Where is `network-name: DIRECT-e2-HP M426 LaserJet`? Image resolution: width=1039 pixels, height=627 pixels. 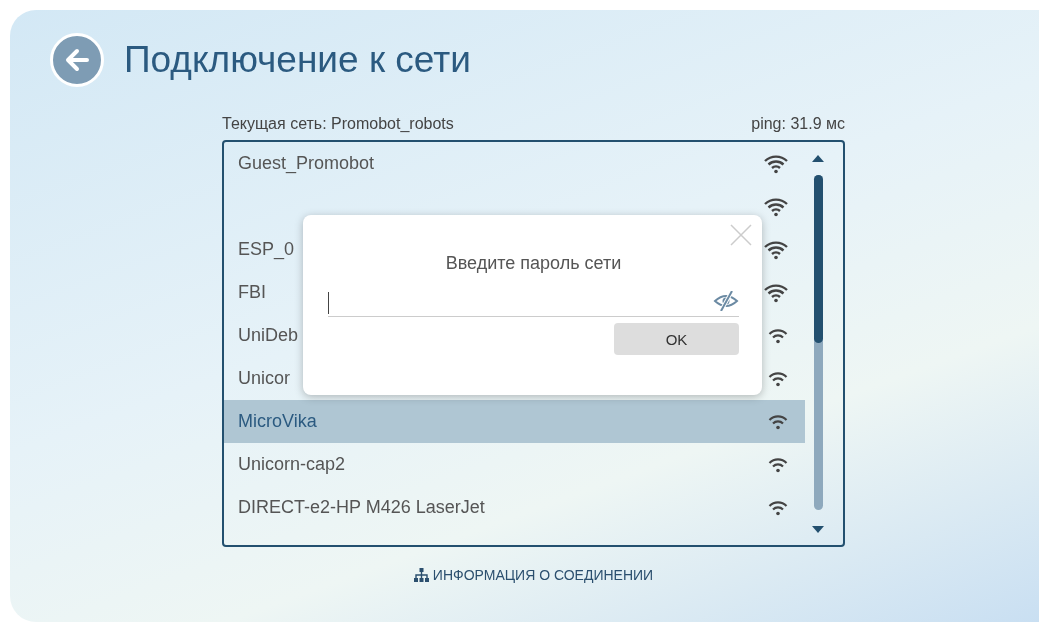
network-name: DIRECT-e2-HP M426 LaserJet is located at coordinates (361, 507).